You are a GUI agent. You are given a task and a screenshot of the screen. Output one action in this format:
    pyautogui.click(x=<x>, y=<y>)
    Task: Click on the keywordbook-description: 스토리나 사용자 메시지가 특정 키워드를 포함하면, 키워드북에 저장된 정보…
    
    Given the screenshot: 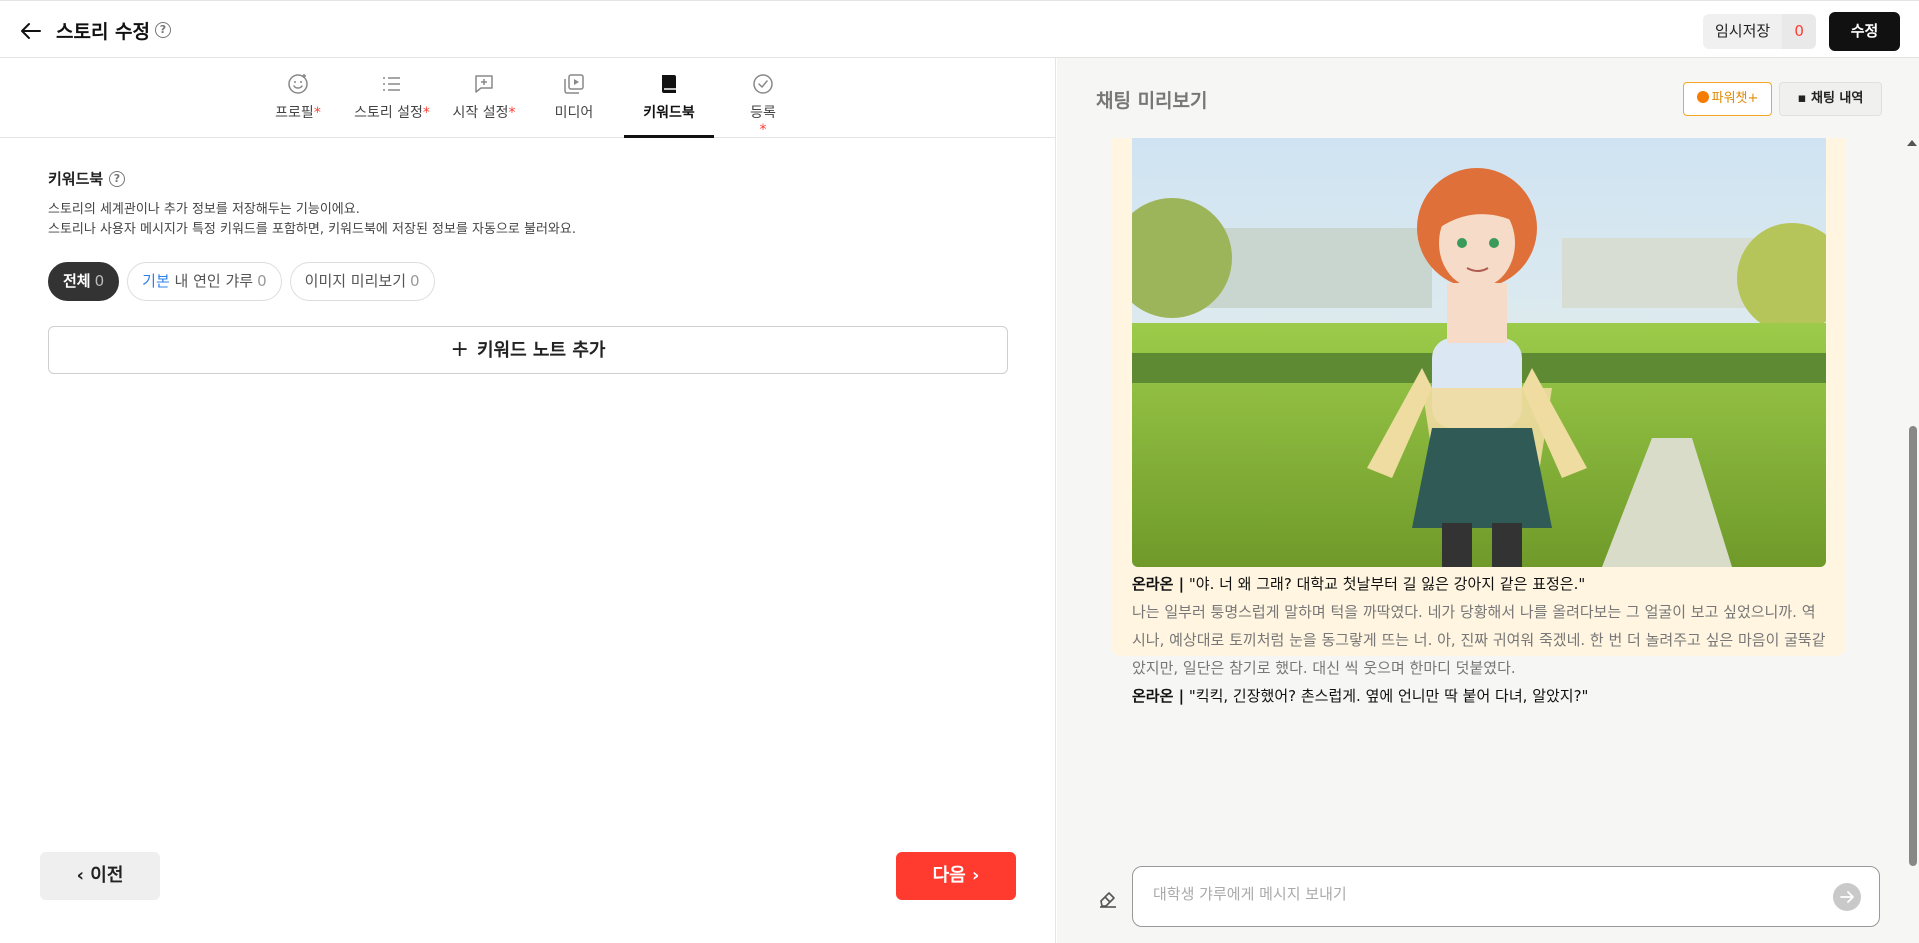 What is the action you would take?
    pyautogui.click(x=312, y=229)
    